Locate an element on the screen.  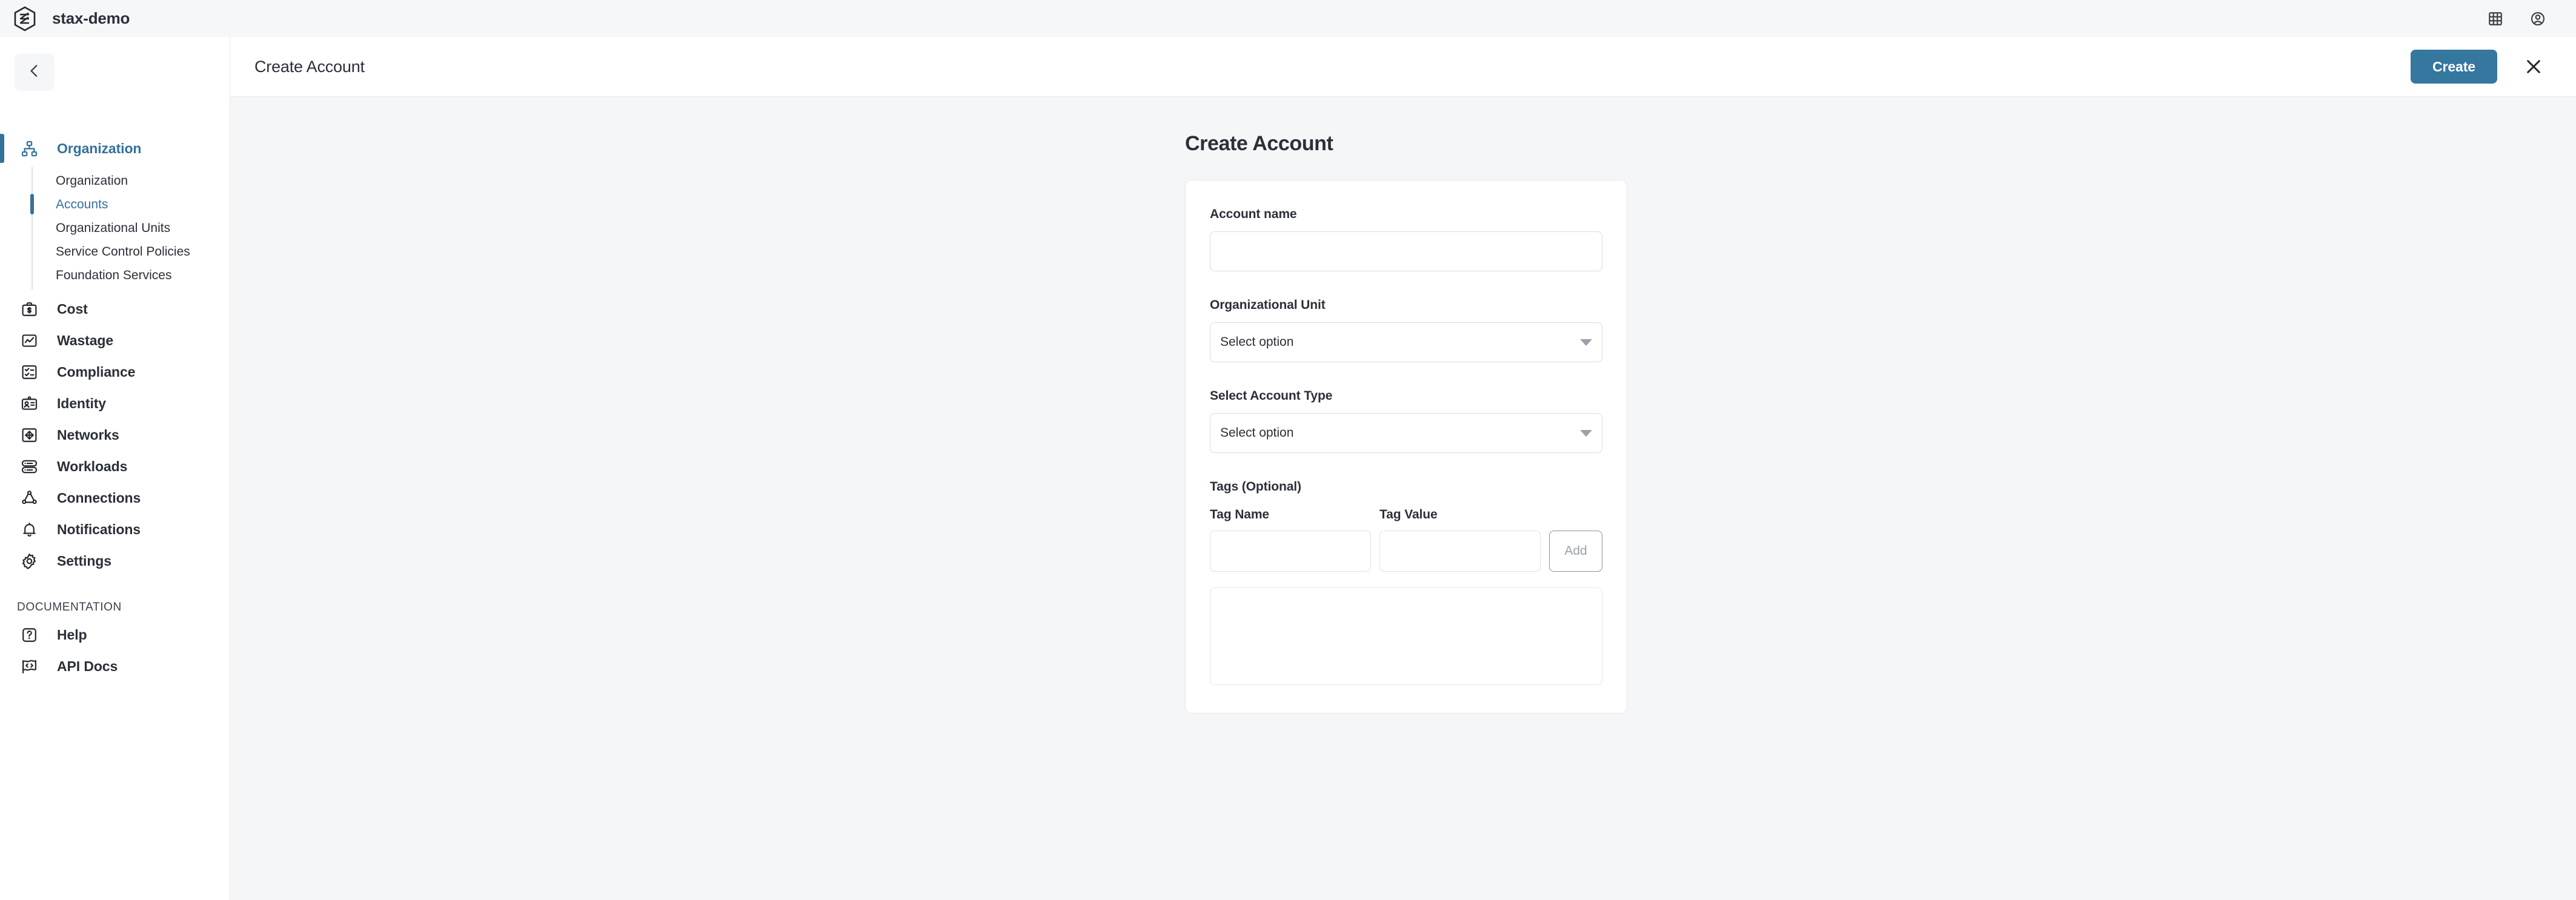
page-header: Create Account Create is located at coordinates (1403, 67).